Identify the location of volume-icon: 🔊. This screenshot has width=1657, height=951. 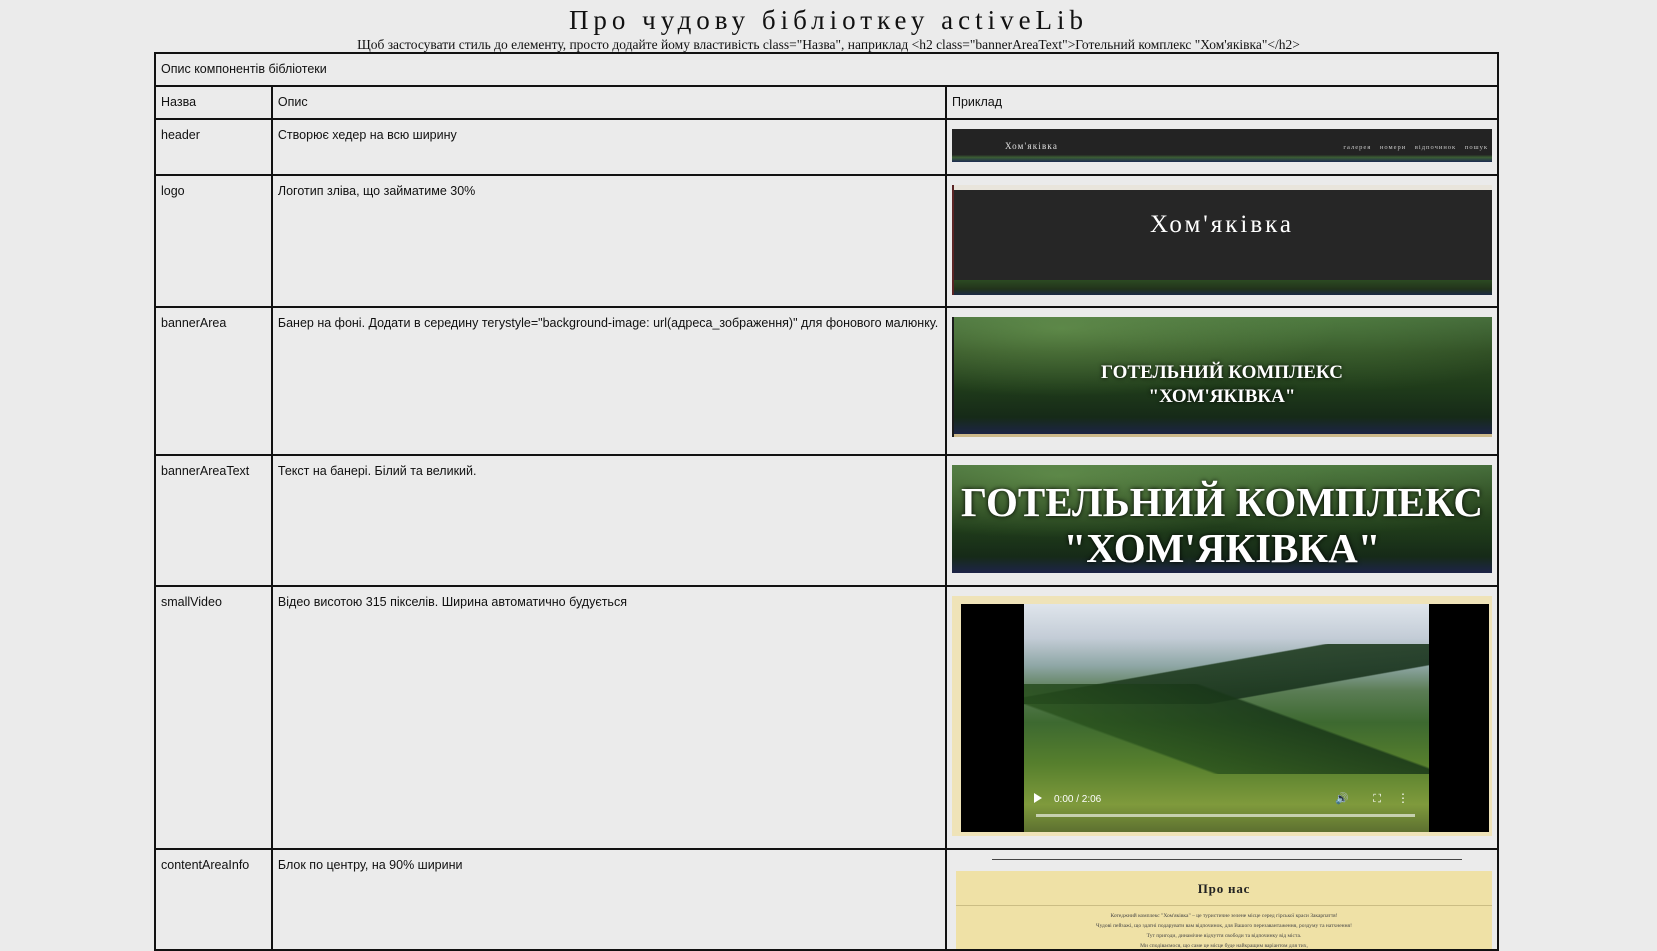
(1342, 799).